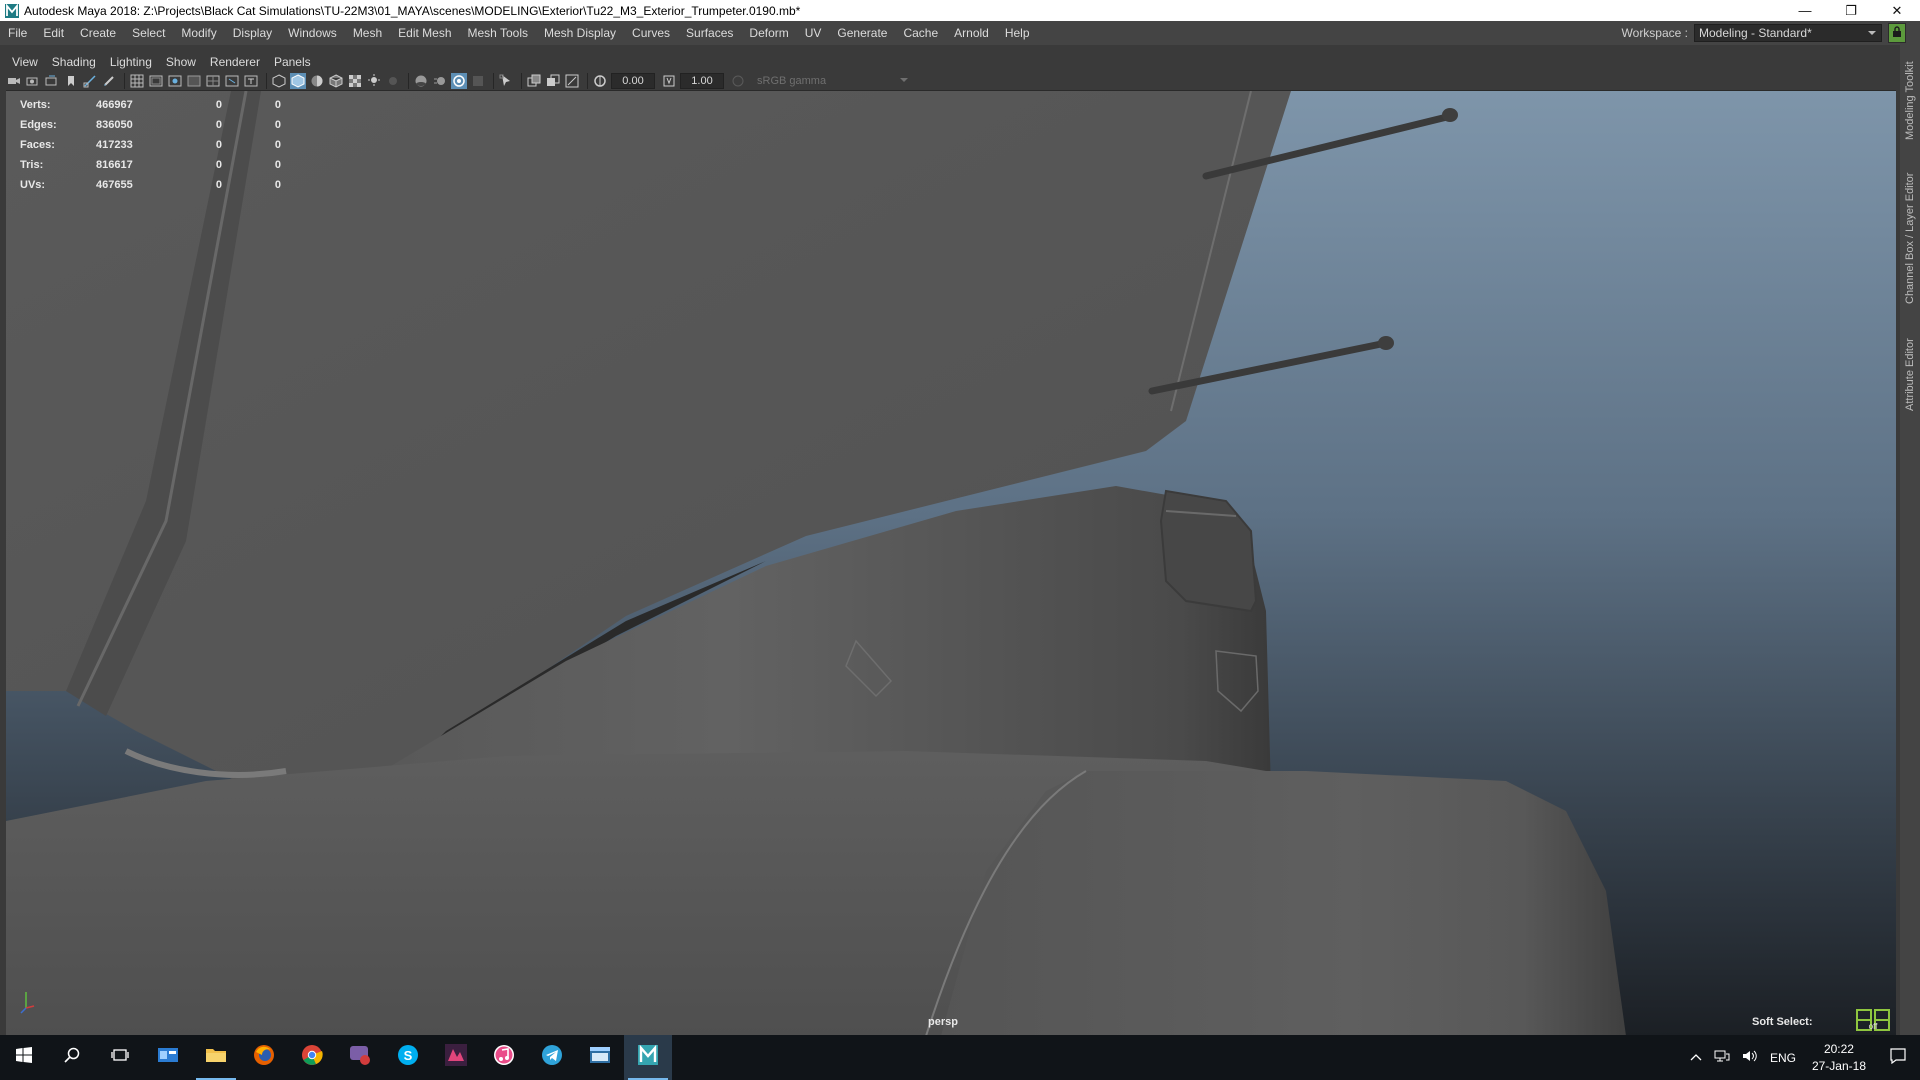 This screenshot has height=1080, width=1920. Describe the element at coordinates (904, 81) in the screenshot. I see `chevron-down-icon` at that location.